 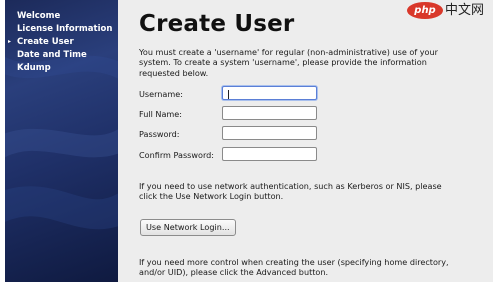 I want to click on username-field, so click(x=269, y=93).